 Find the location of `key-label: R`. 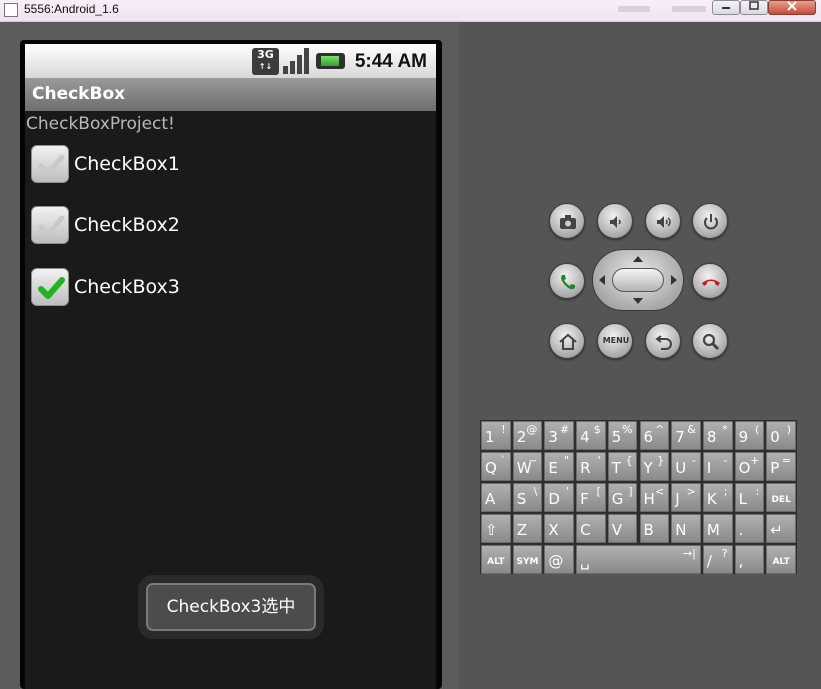

key-label: R is located at coordinates (585, 468).